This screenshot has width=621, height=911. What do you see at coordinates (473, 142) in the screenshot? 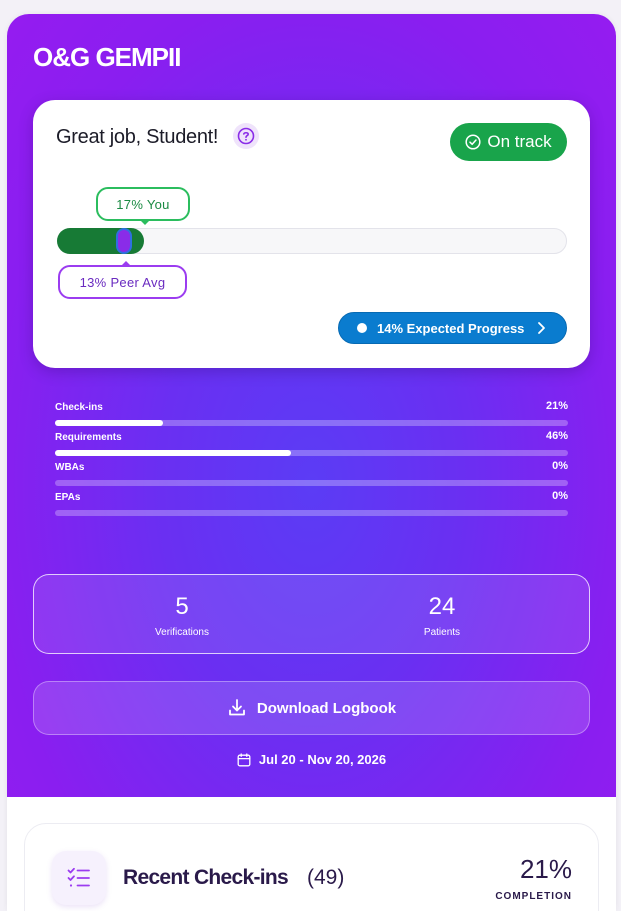
I see `check-circle-icon` at bounding box center [473, 142].